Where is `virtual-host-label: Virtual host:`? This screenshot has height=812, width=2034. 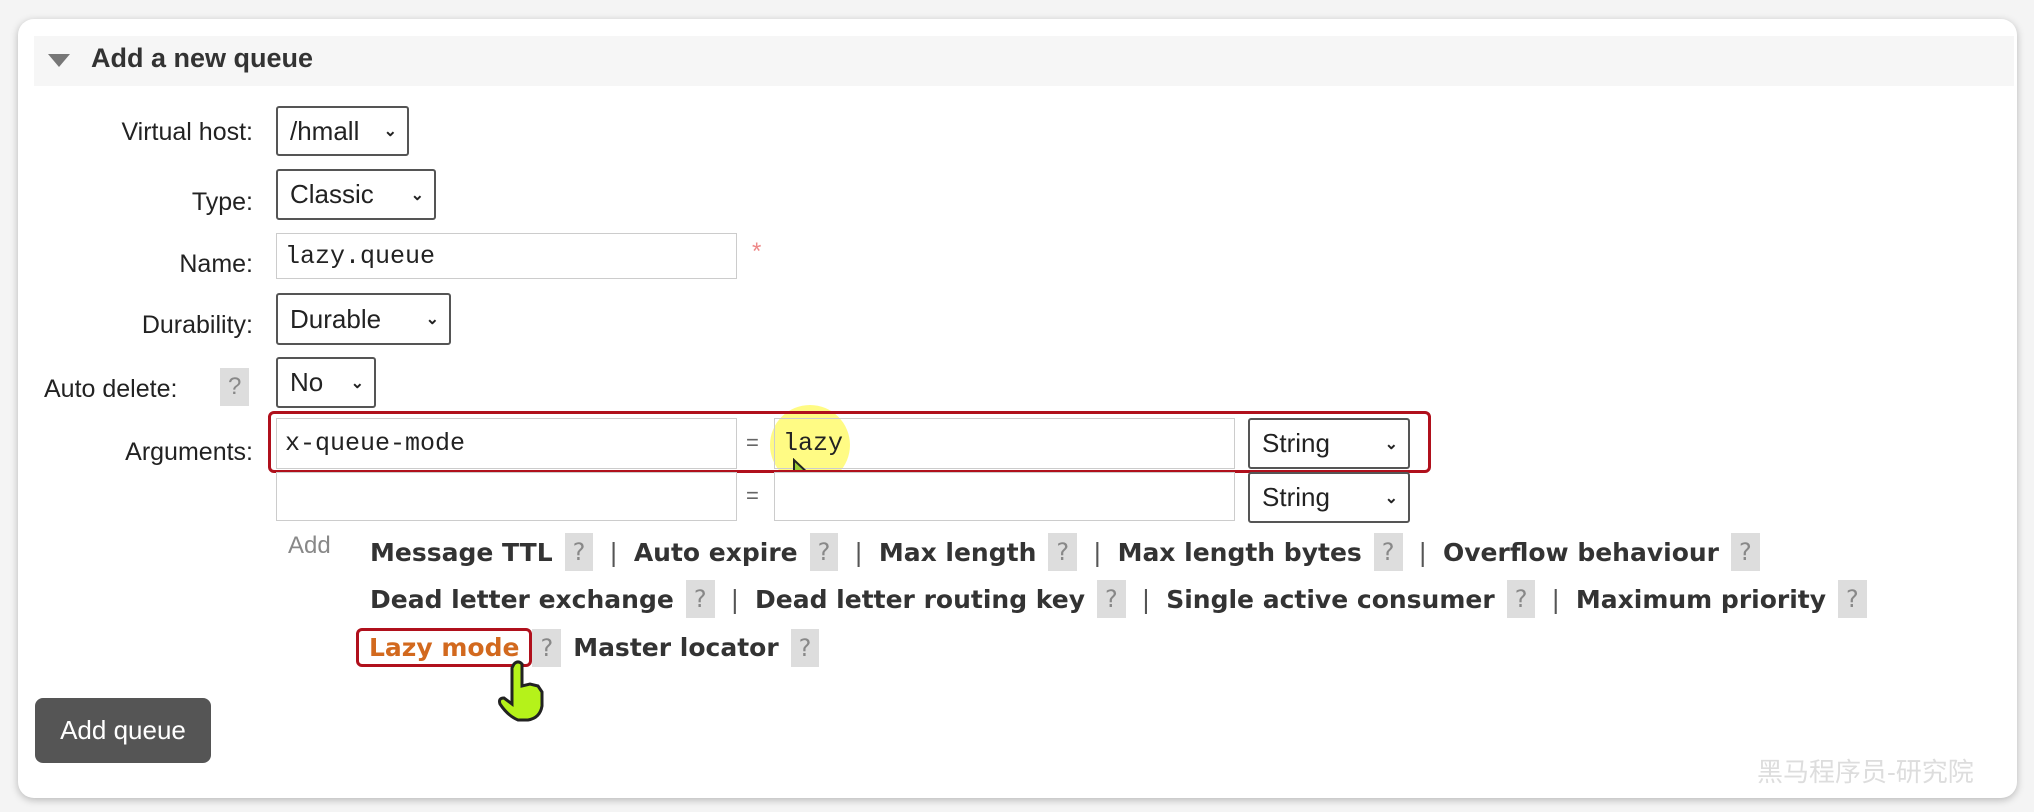
virtual-host-label: Virtual host: is located at coordinates (187, 132).